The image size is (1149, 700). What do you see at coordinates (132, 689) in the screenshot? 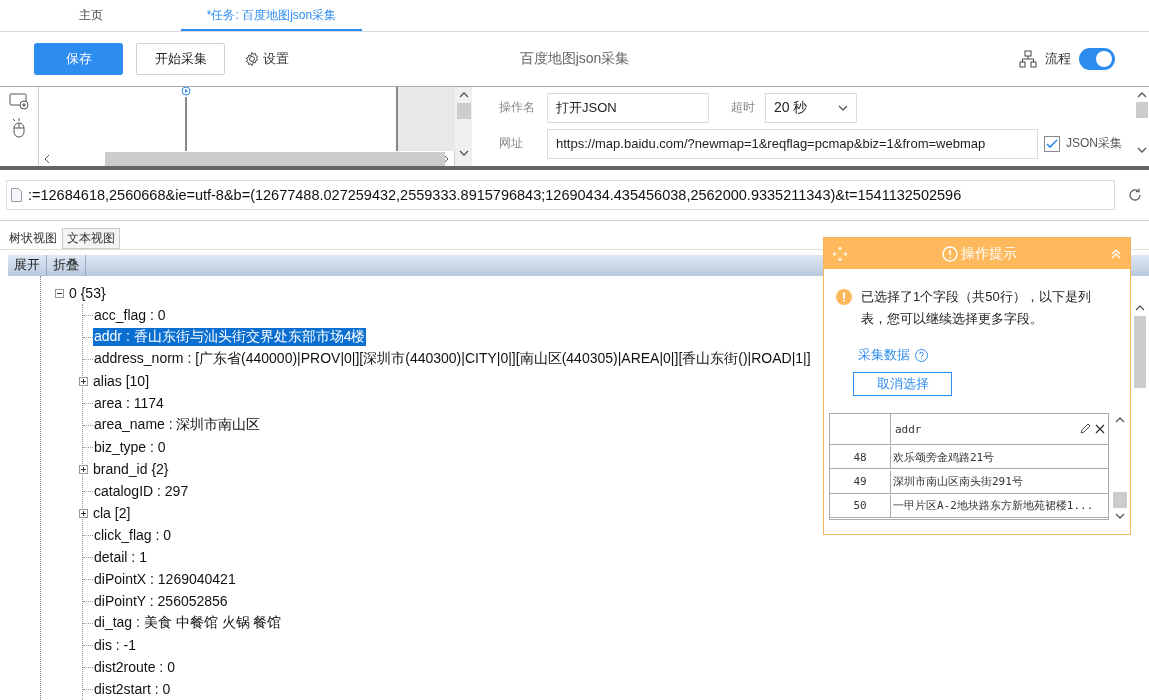
I see `tree-node: dist2start : 0` at bounding box center [132, 689].